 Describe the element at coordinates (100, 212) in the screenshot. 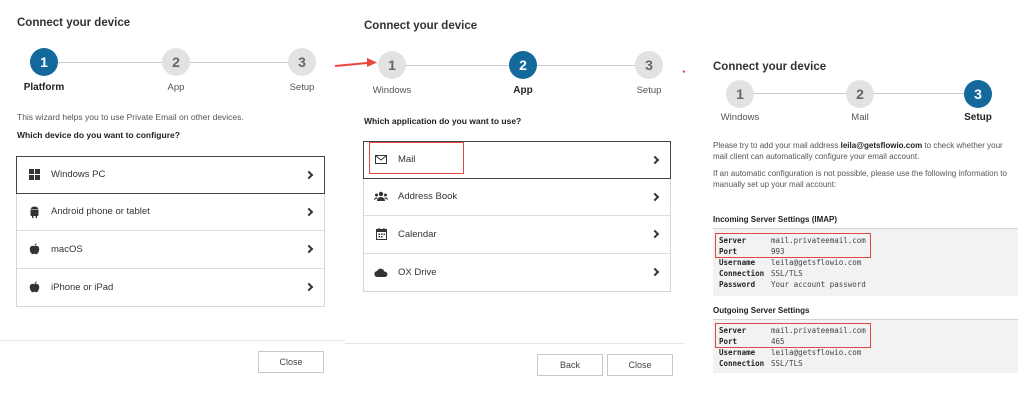

I see `device-label: Android phone or tablet` at that location.